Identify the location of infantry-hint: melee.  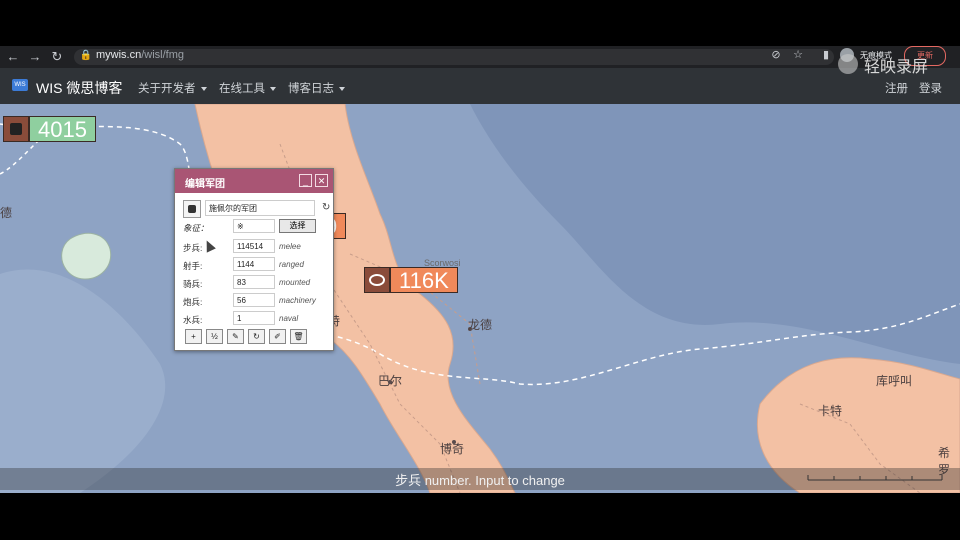
(290, 246).